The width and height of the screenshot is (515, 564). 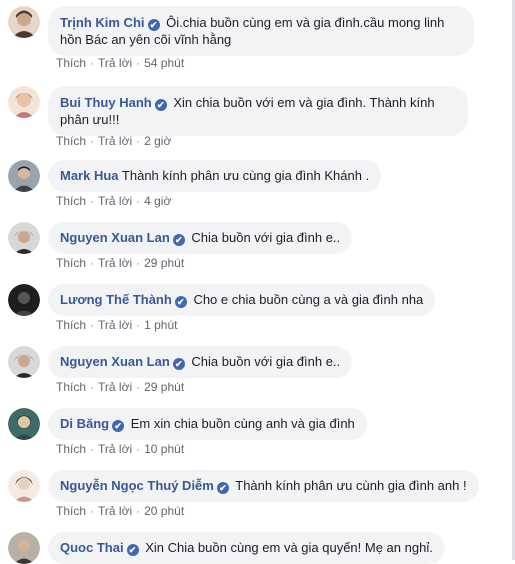 I want to click on comment-author: Di Băng, so click(x=84, y=423).